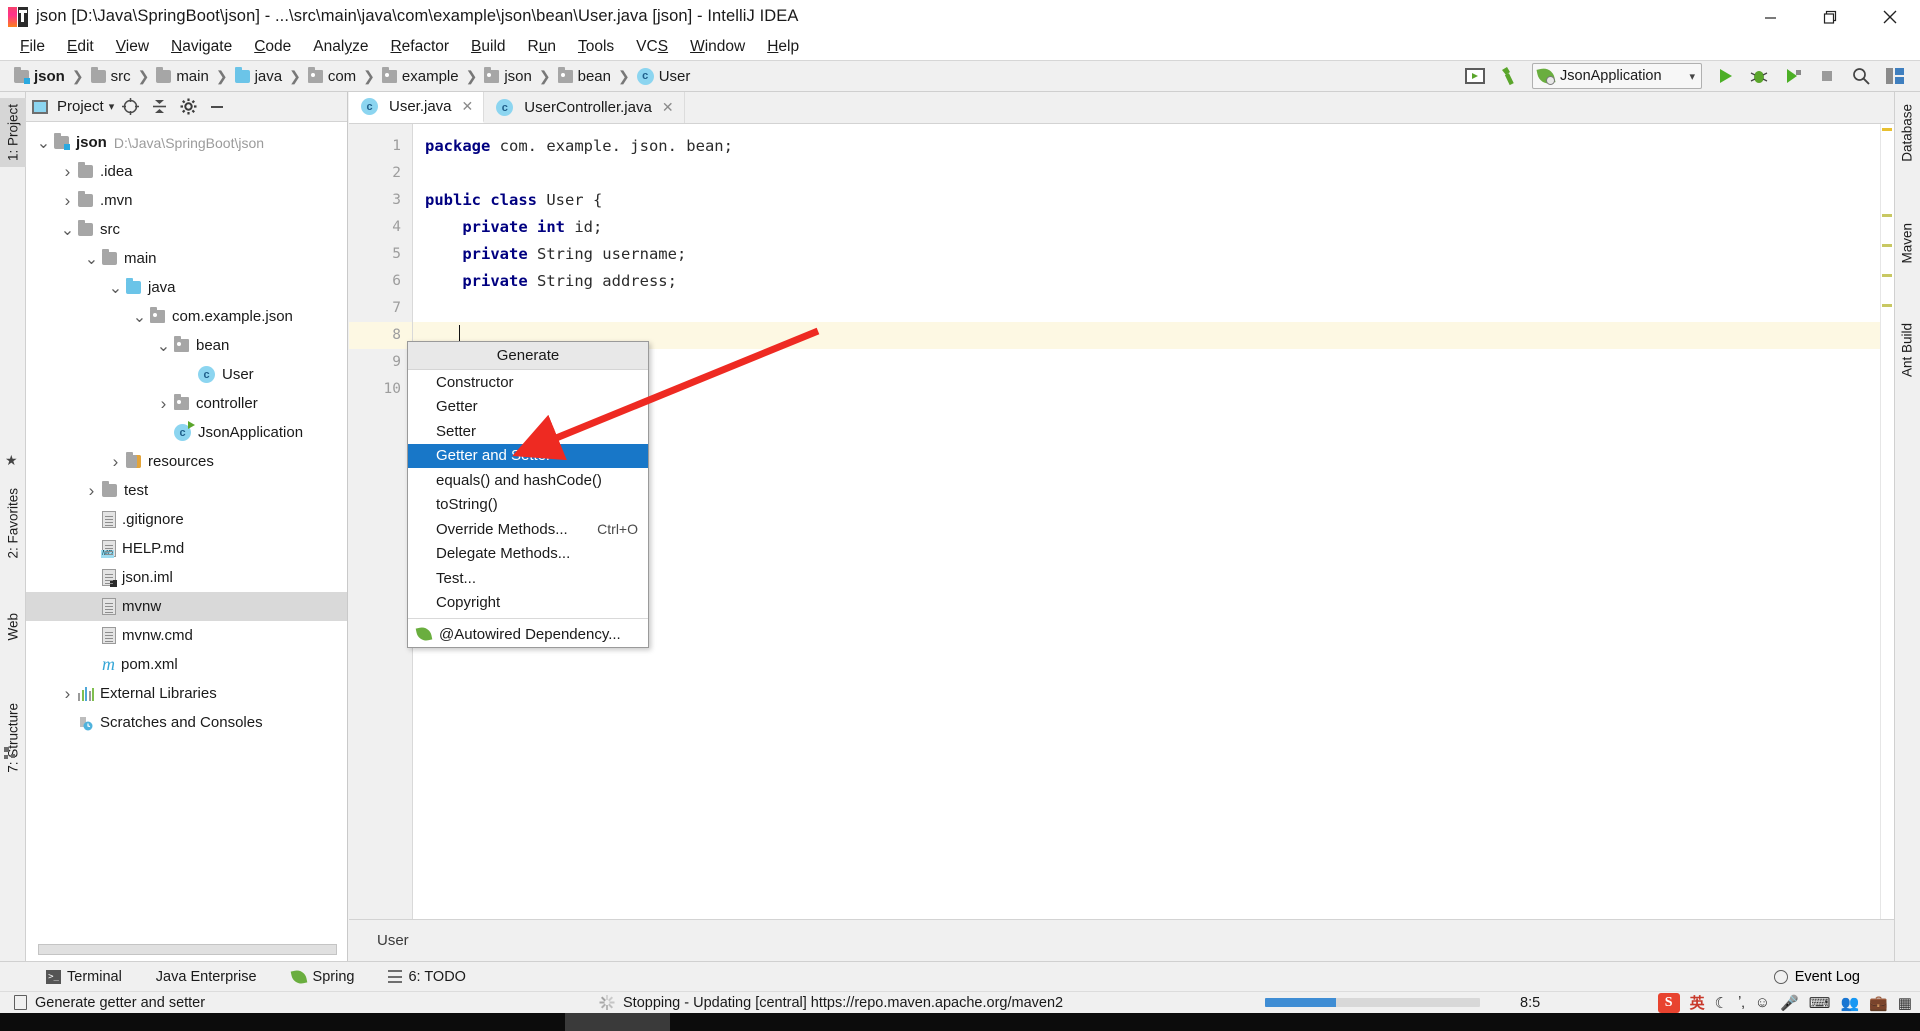  What do you see at coordinates (340, 47) in the screenshot?
I see `menu-analyze: Analyze` at bounding box center [340, 47].